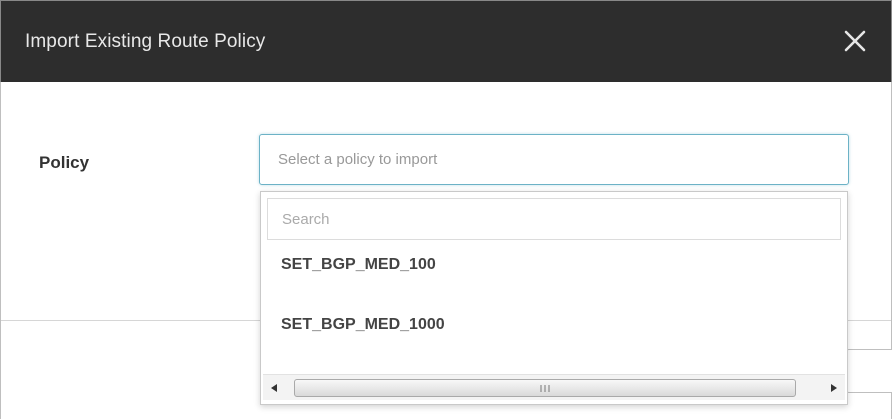 Image resolution: width=892 pixels, height=419 pixels. What do you see at coordinates (554, 159) in the screenshot?
I see `policy-select: Select a policy to import` at bounding box center [554, 159].